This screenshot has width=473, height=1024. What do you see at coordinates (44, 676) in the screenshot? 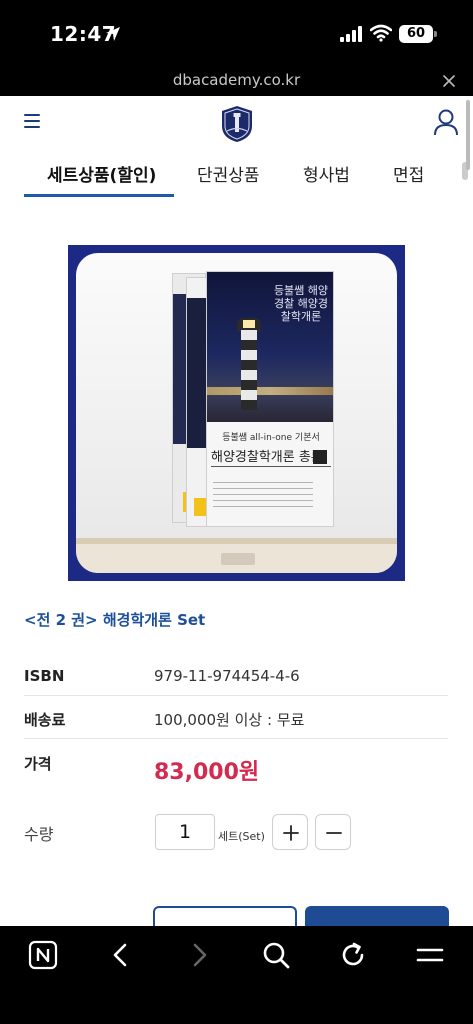
I see `isbn-label: ISBN` at bounding box center [44, 676].